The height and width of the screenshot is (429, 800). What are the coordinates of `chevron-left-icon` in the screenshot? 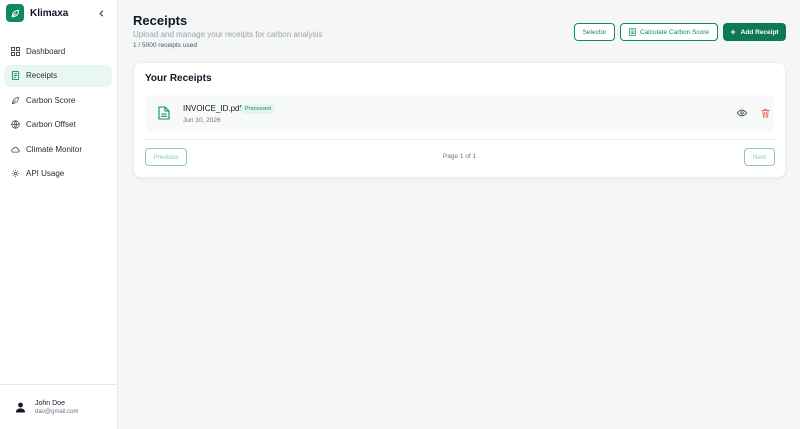 It's located at (101, 13).